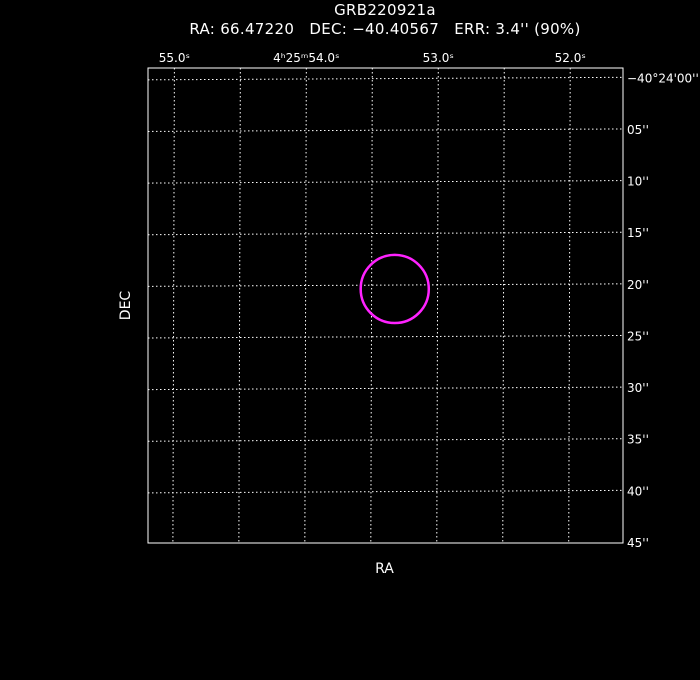 The image size is (700, 680). Describe the element at coordinates (306, 58) in the screenshot. I see `ra-tick-label: 4ʰ25ᵐ54.0ˢ` at that location.